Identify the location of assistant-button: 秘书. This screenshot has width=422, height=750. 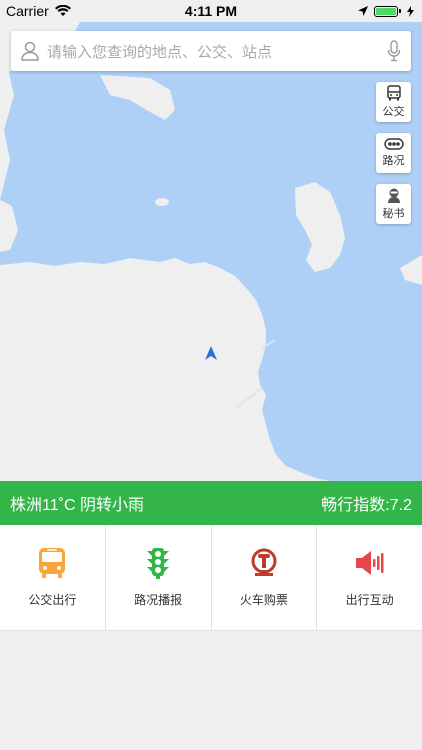
(393, 204).